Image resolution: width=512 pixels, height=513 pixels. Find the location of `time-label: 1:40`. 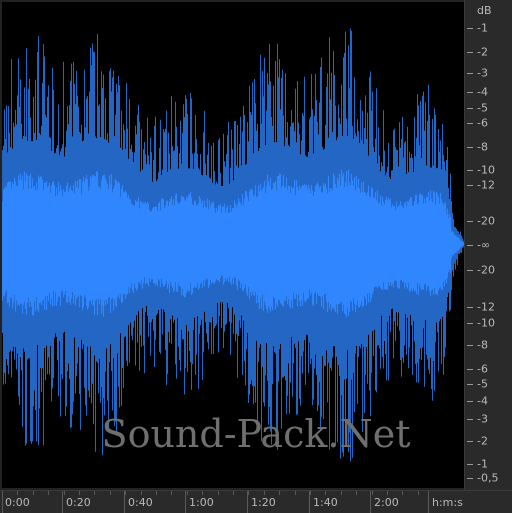

time-label: 1:40 is located at coordinates (325, 502).